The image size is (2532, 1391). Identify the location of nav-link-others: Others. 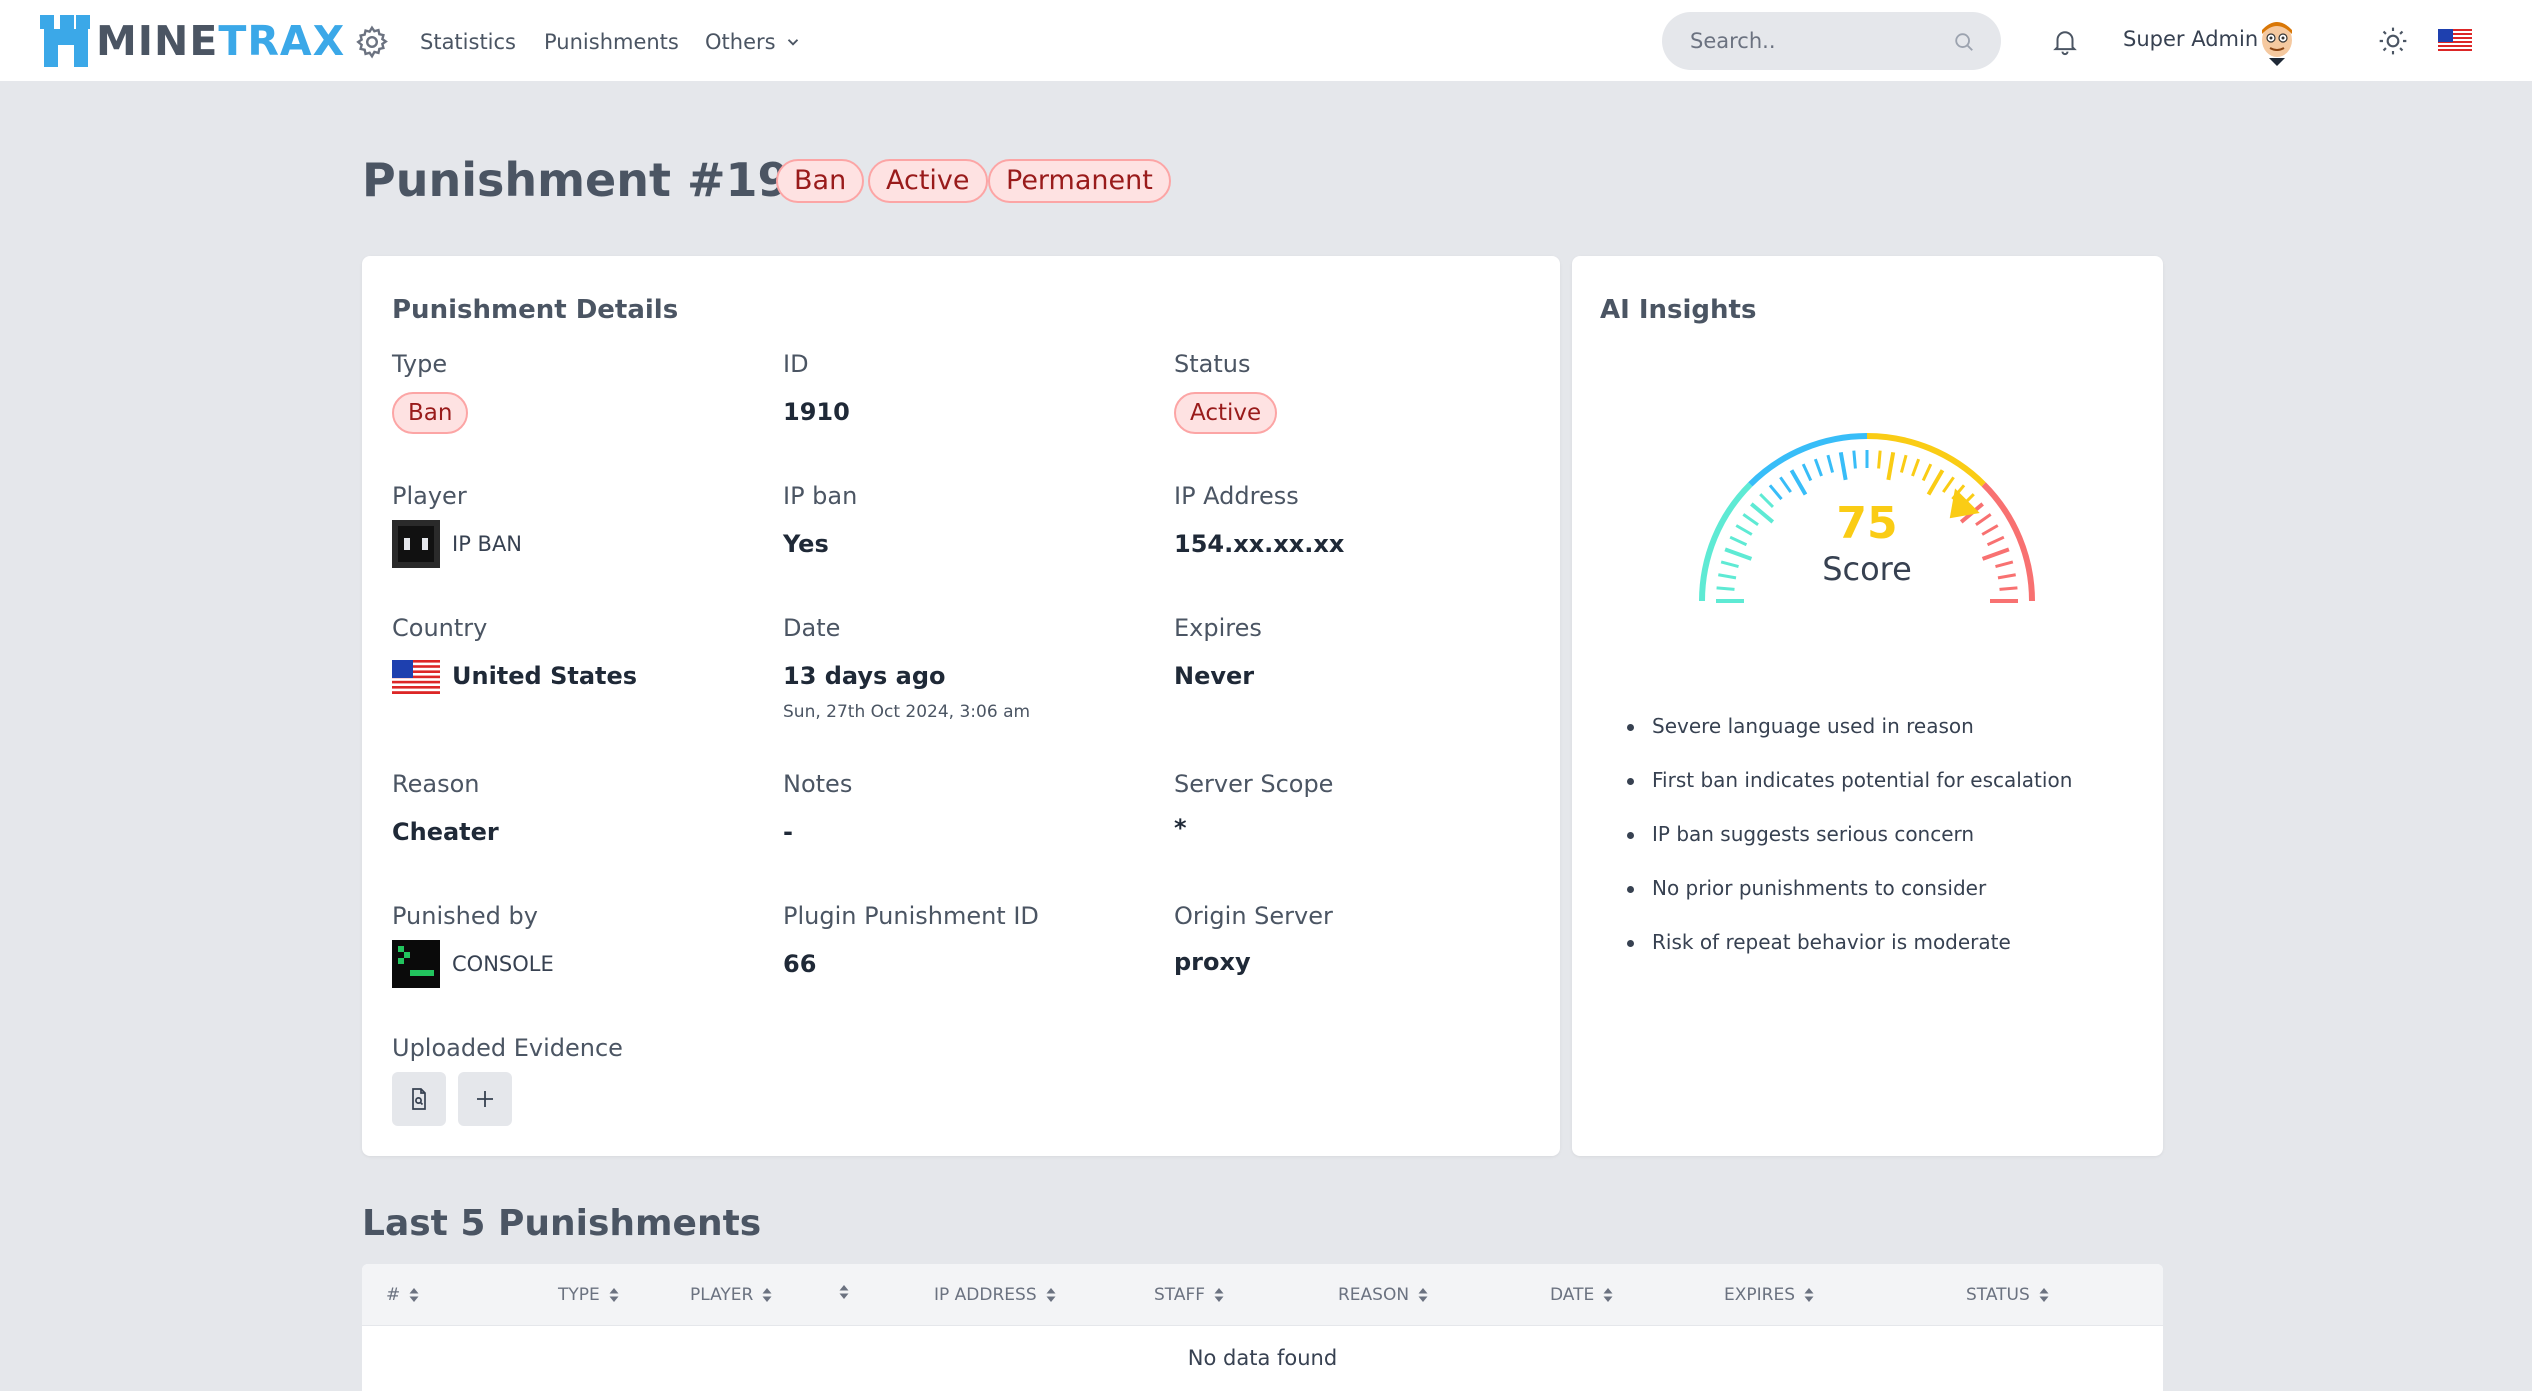
(740, 42).